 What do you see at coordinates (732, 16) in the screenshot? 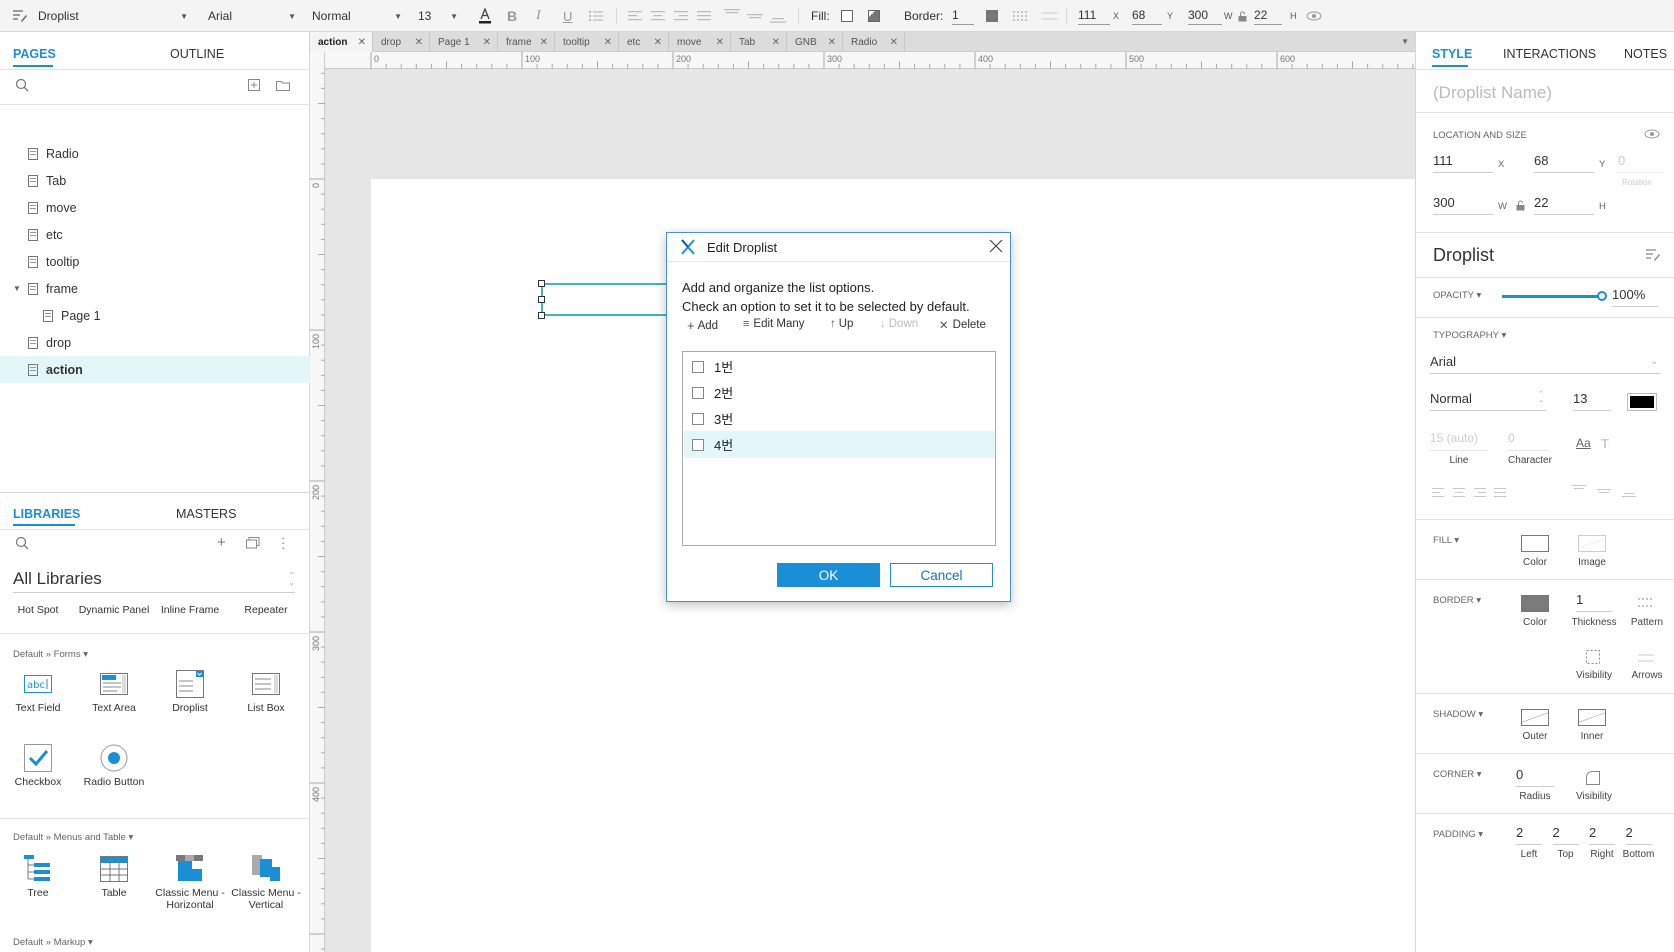
I see `valign-top-icon` at bounding box center [732, 16].